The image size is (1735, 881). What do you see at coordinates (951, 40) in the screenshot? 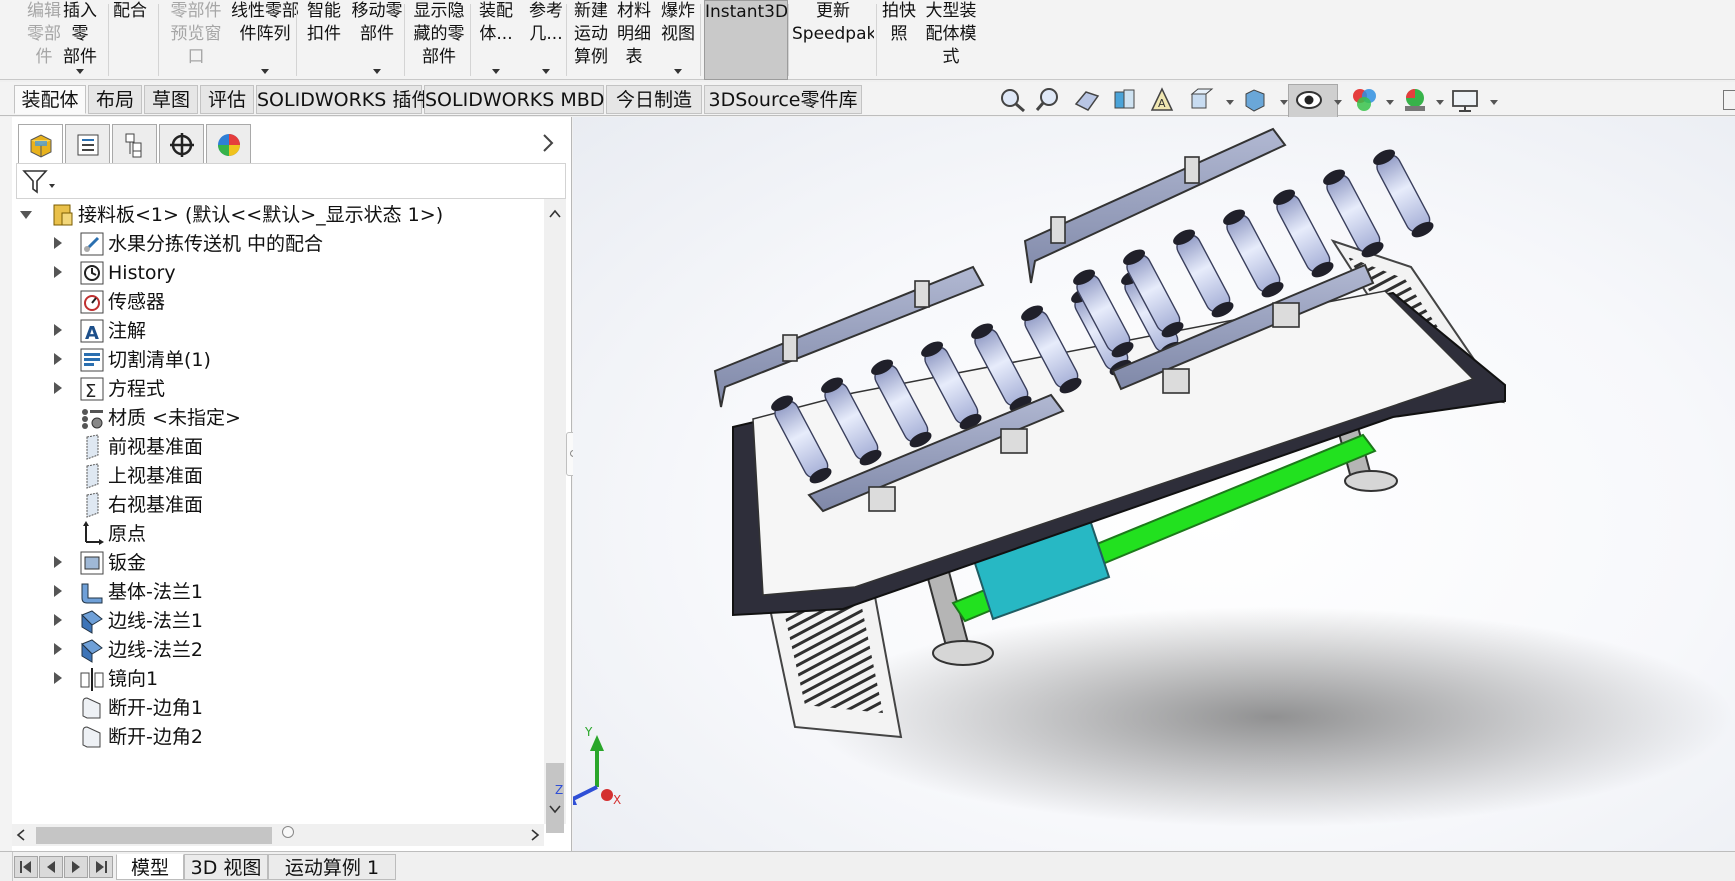
I see `large-assembly-button: 大型装 配体模 式` at bounding box center [951, 40].